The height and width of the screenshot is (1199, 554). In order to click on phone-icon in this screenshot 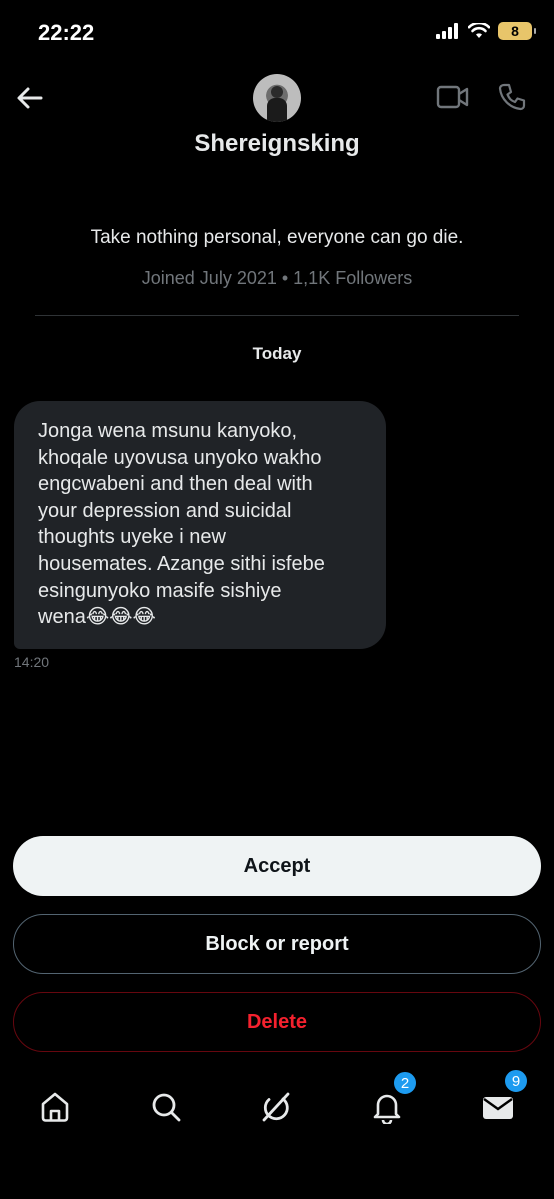, I will do `click(512, 97)`.